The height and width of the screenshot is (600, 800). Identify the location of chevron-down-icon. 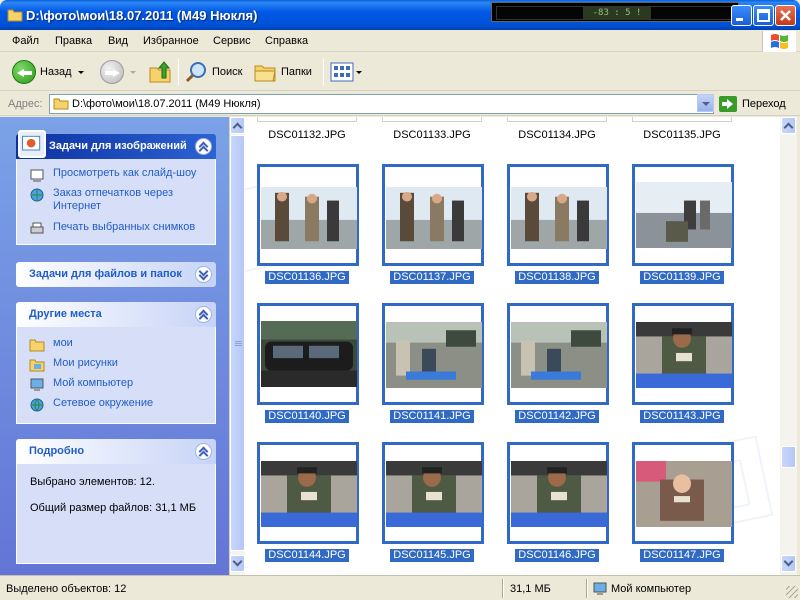
(788, 561).